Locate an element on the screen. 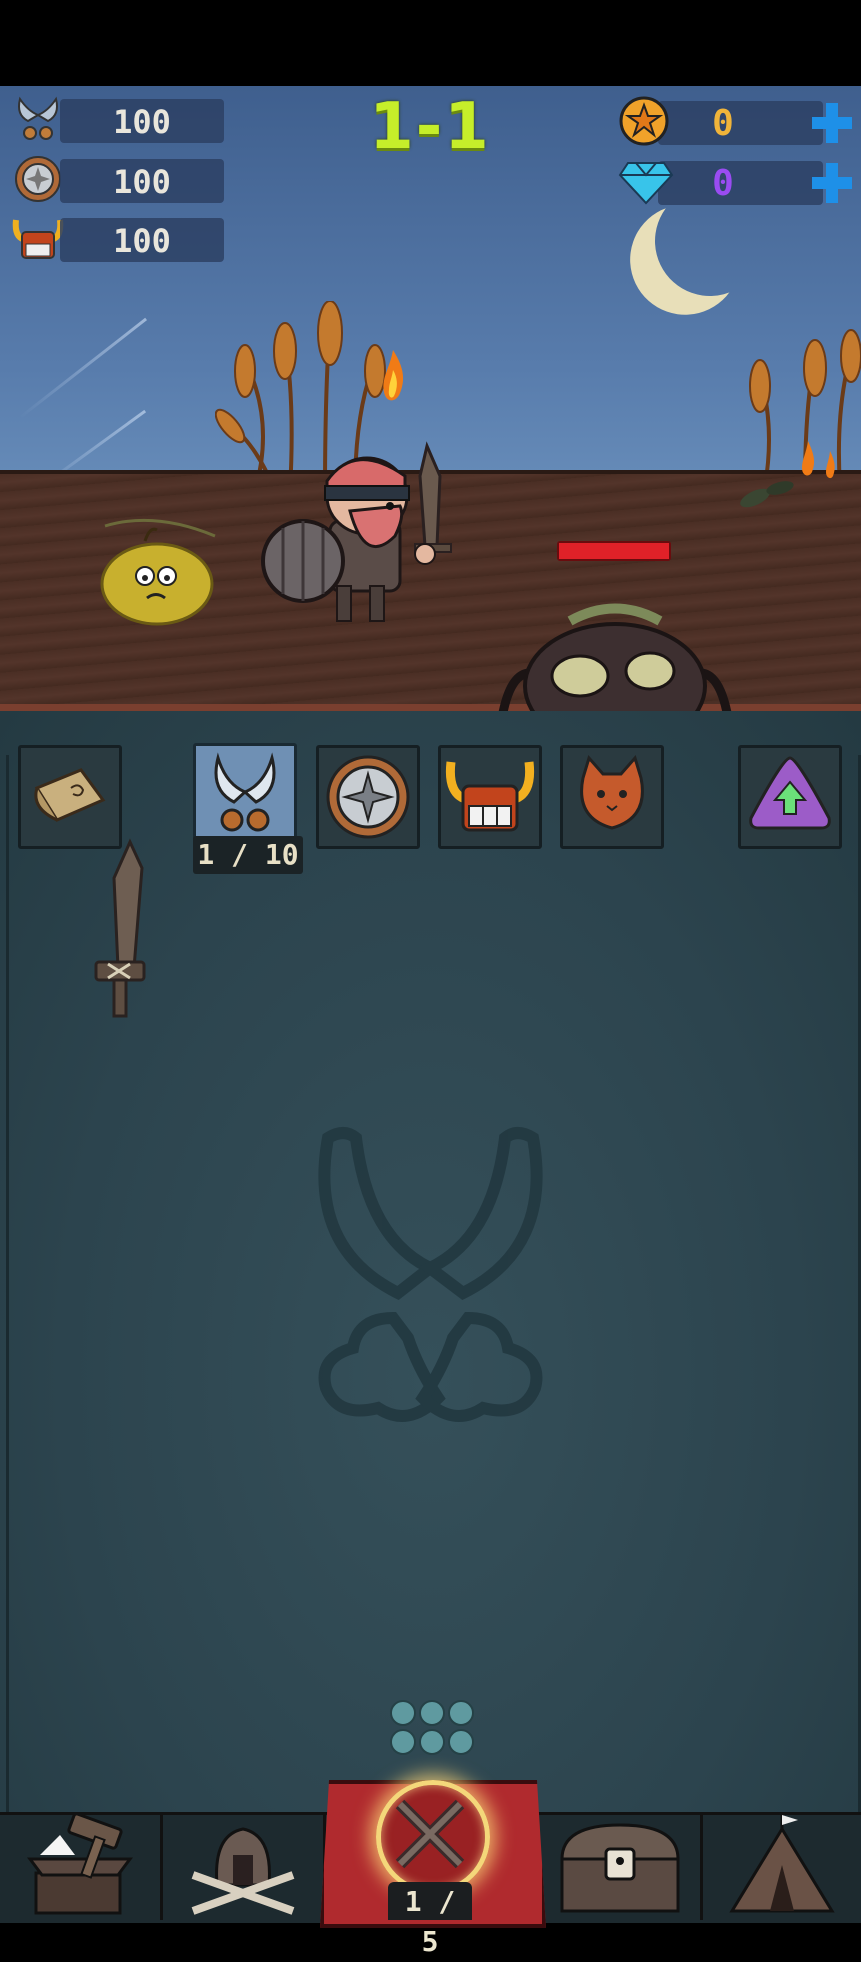  scroll-icon is located at coordinates (70, 795).